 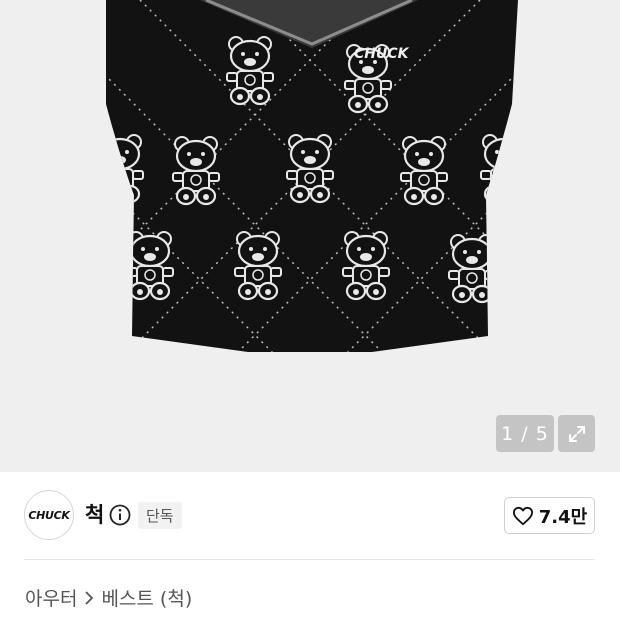 I want to click on chevron-right-icon, so click(x=89, y=597).